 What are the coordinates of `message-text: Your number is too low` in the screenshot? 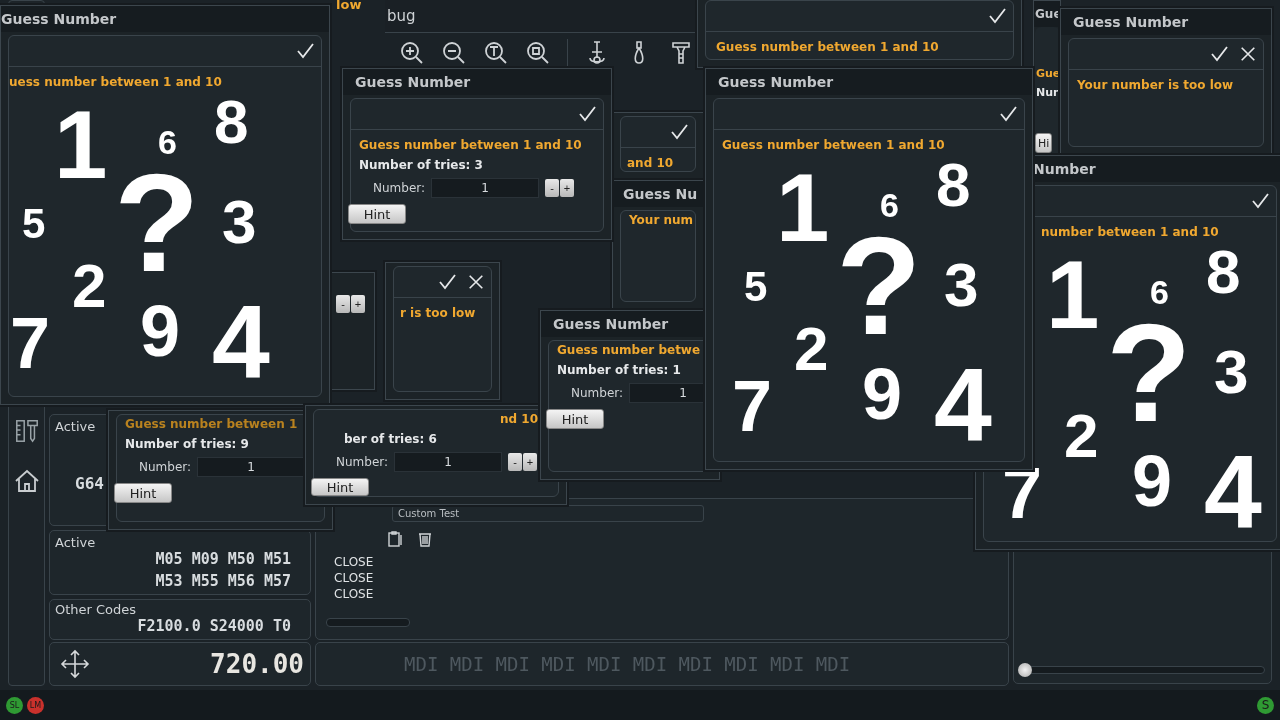 It's located at (1155, 85).